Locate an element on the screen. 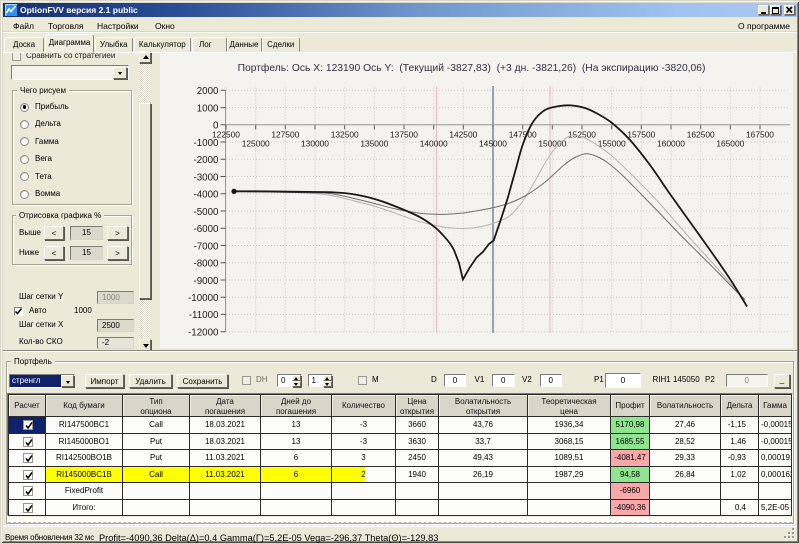 This screenshot has width=800, height=544. svg-text: -1000 is located at coordinates (206, 143).